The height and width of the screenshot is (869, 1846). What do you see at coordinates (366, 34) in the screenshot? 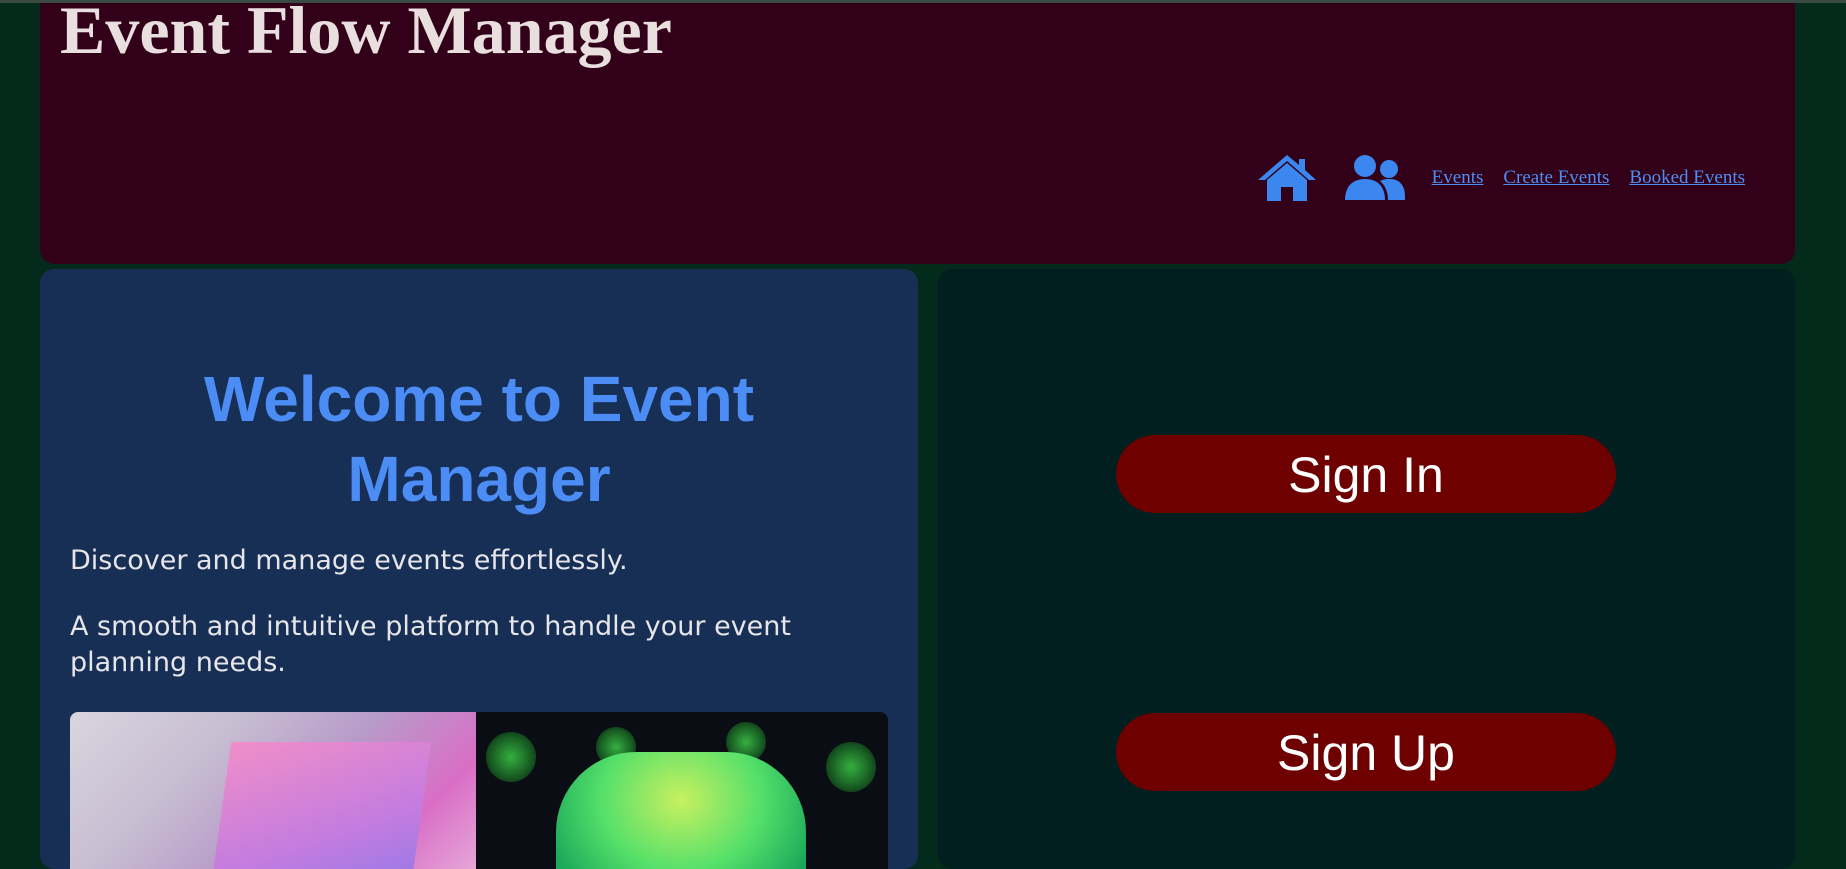
I see `site-title: Event Flow Manager` at bounding box center [366, 34].